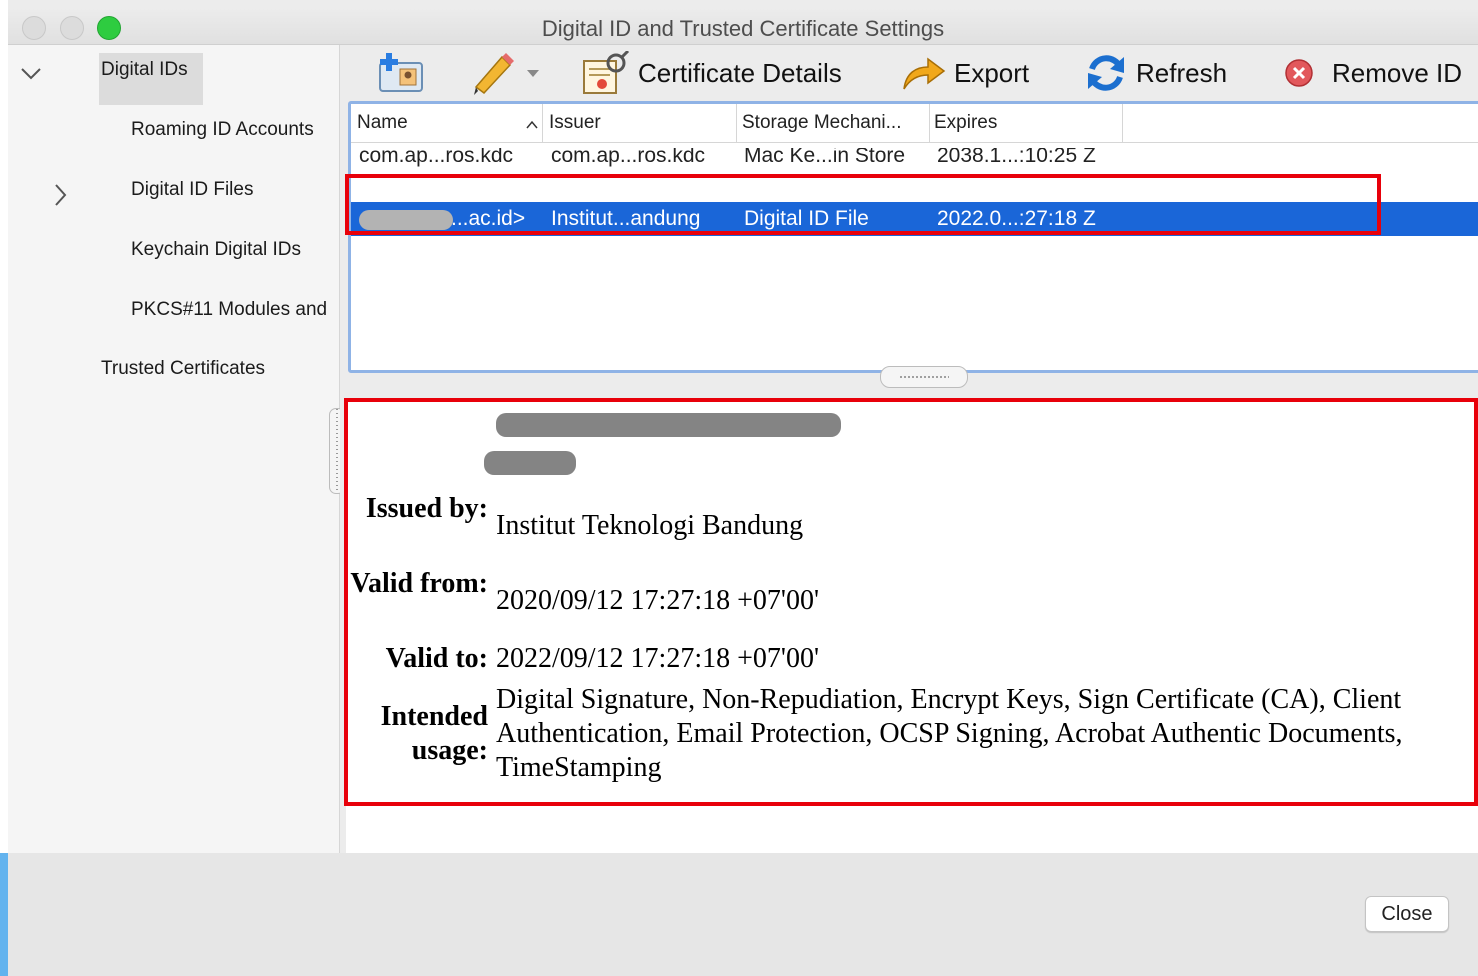 Image resolution: width=1478 pixels, height=976 pixels. I want to click on refresh-icon, so click(1106, 73).